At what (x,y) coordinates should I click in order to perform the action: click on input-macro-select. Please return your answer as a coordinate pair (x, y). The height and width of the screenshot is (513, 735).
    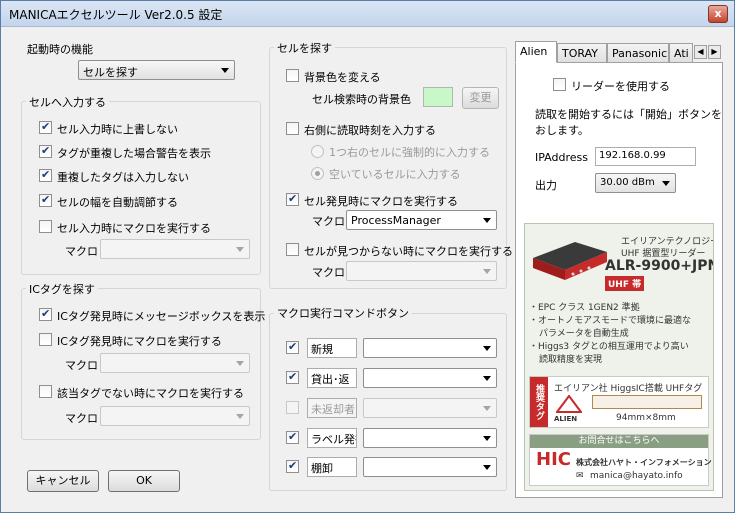
    Looking at the image, I should click on (175, 249).